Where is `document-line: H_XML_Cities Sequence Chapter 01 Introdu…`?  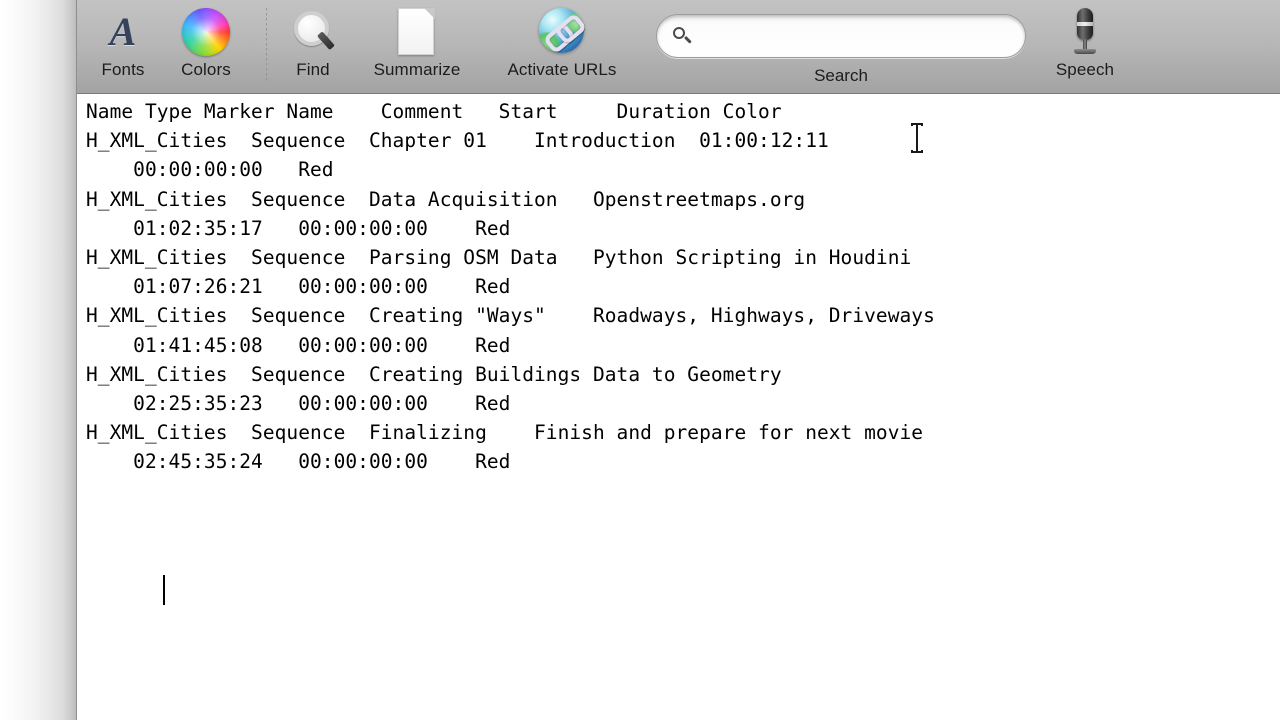 document-line: H_XML_Cities Sequence Chapter 01 Introdu… is located at coordinates (457, 141).